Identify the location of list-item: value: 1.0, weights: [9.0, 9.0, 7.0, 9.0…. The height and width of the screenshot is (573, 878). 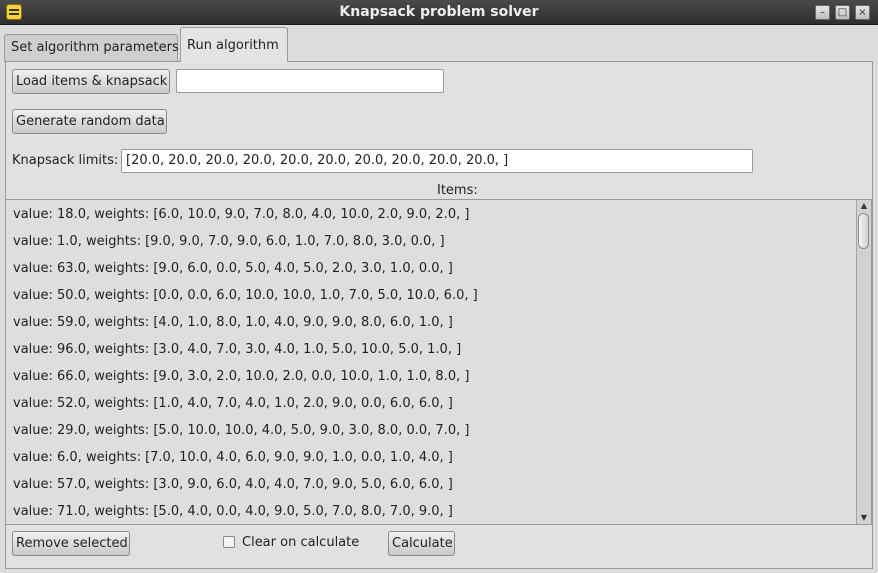
(431, 241).